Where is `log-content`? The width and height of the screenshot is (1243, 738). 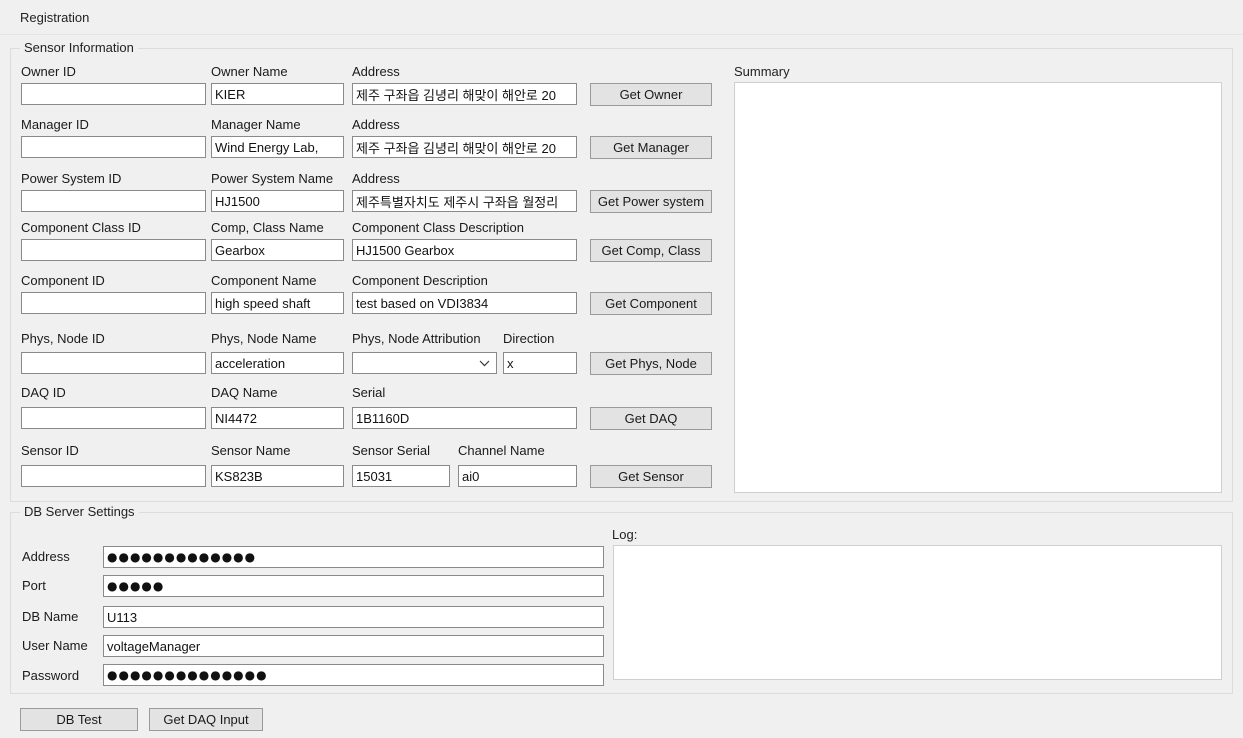 log-content is located at coordinates (917, 549).